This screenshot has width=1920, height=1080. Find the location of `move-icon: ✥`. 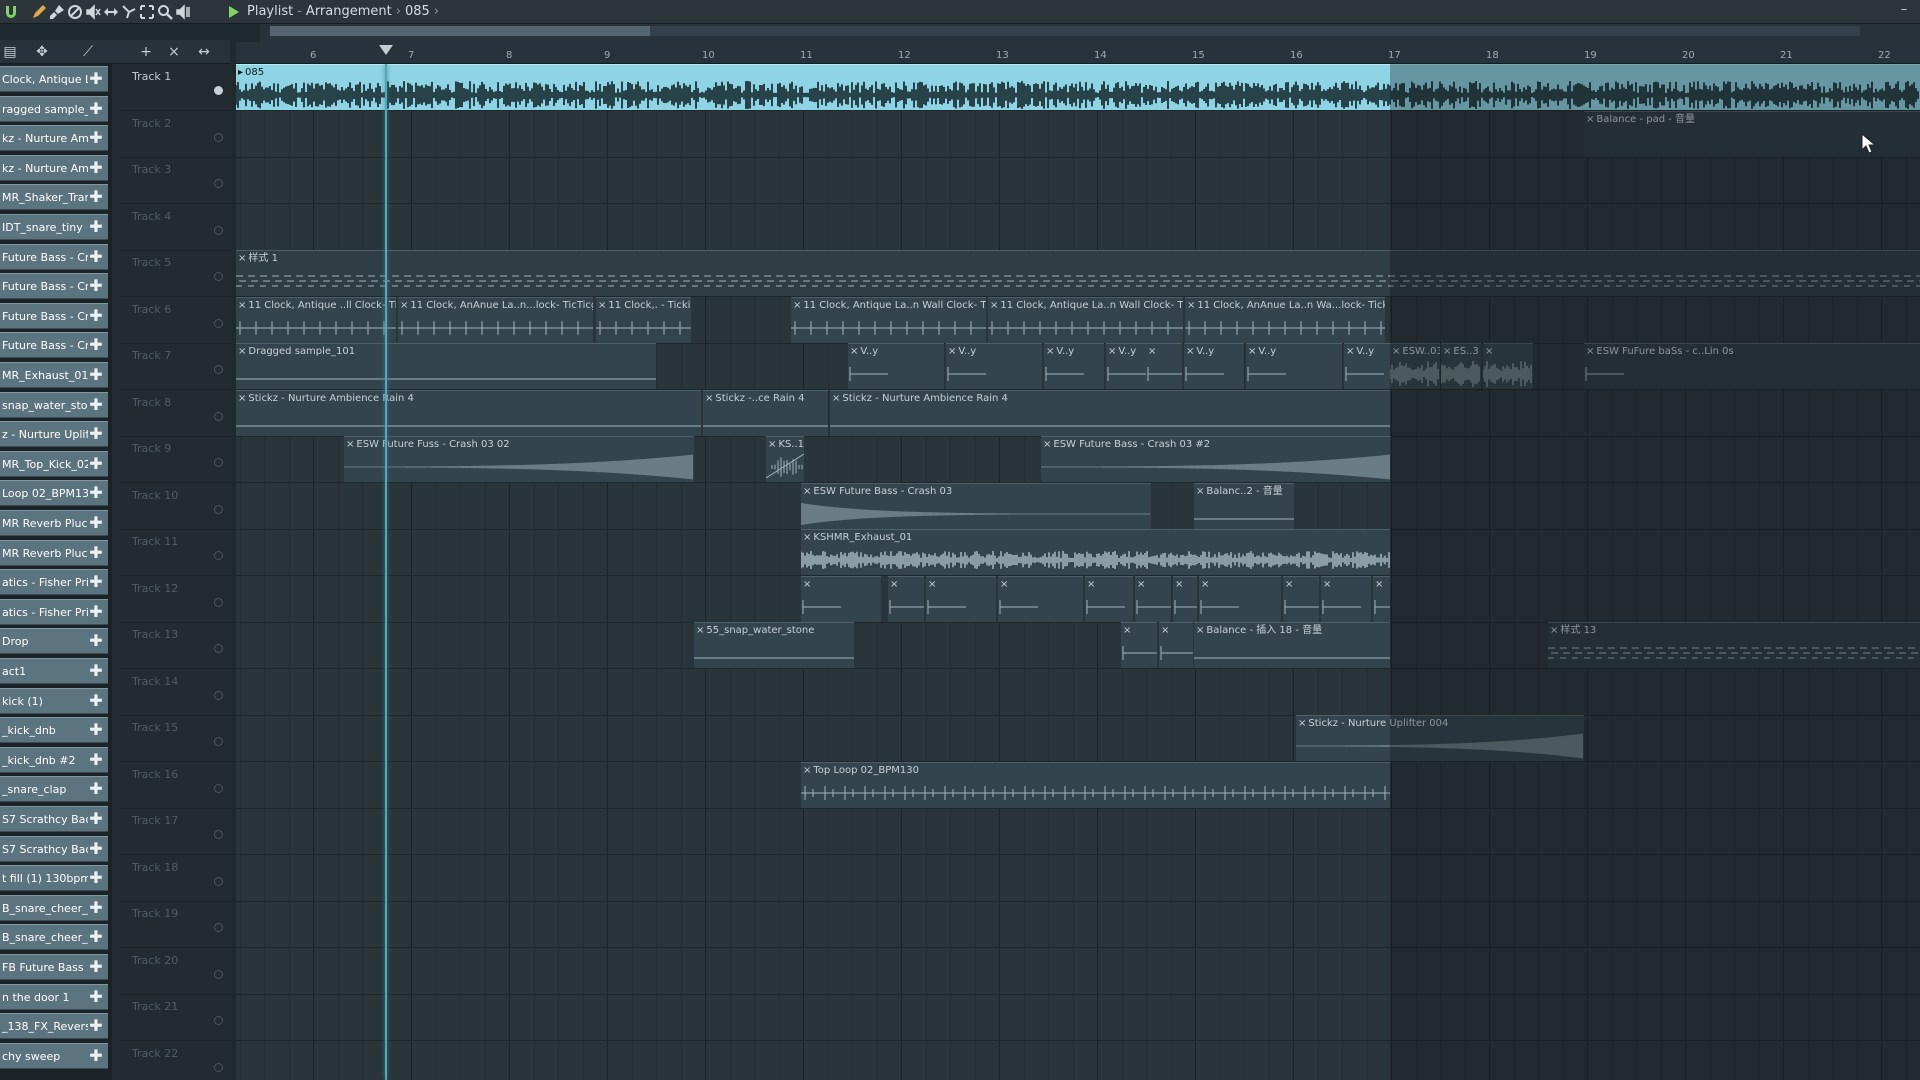

move-icon: ✥ is located at coordinates (42, 52).